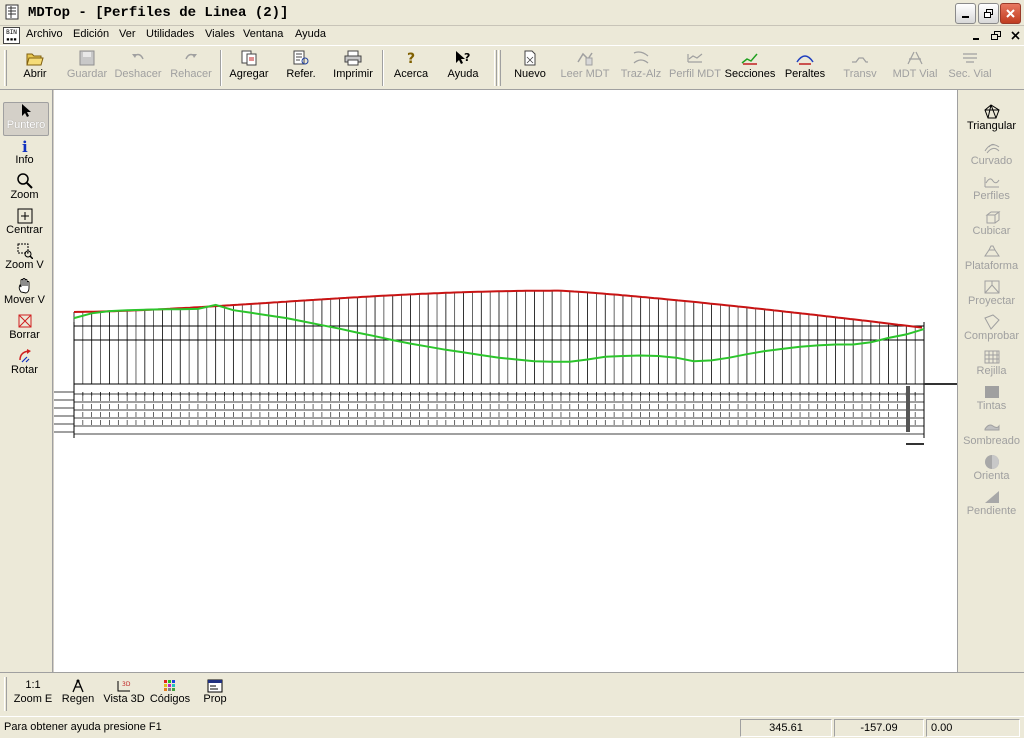 Image resolution: width=1024 pixels, height=738 pixels. I want to click on tool-zoom-v: Zoom V, so click(24, 257).